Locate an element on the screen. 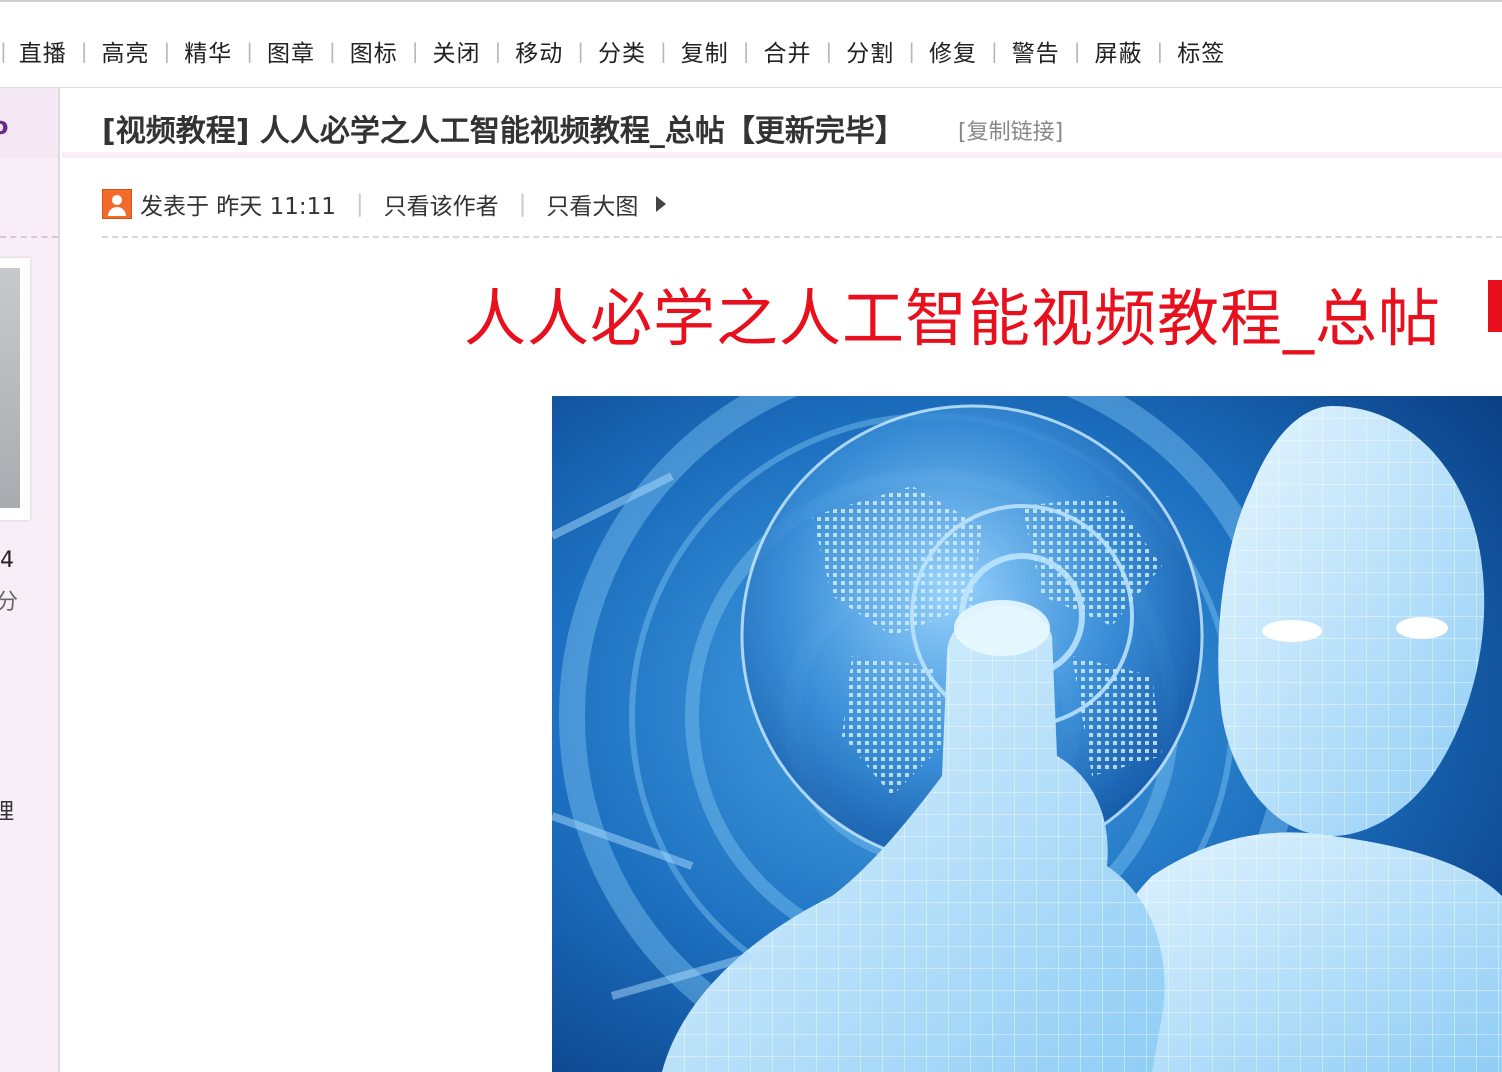 The width and height of the screenshot is (1502, 1072). sidebar-divider is located at coordinates (29, 237).